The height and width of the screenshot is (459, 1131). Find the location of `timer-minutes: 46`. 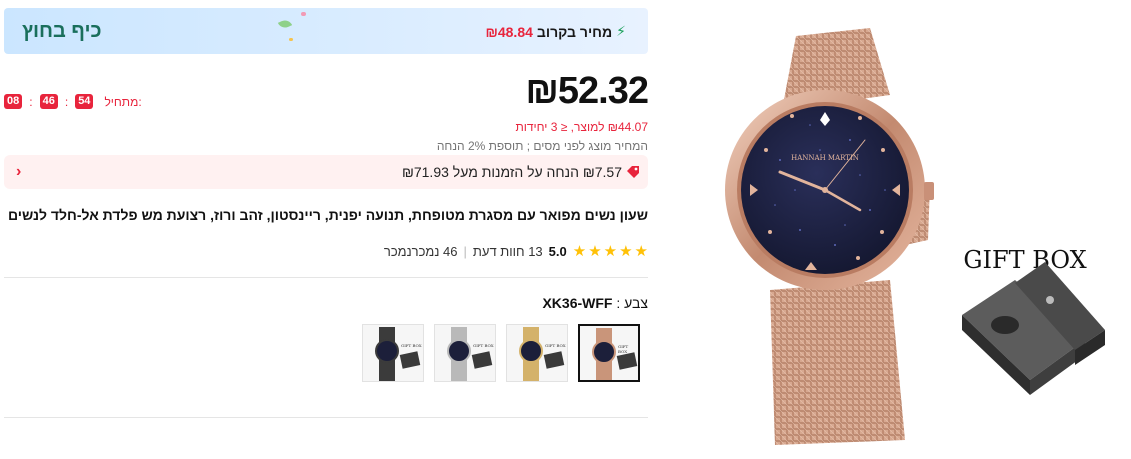

timer-minutes: 46 is located at coordinates (48, 101).